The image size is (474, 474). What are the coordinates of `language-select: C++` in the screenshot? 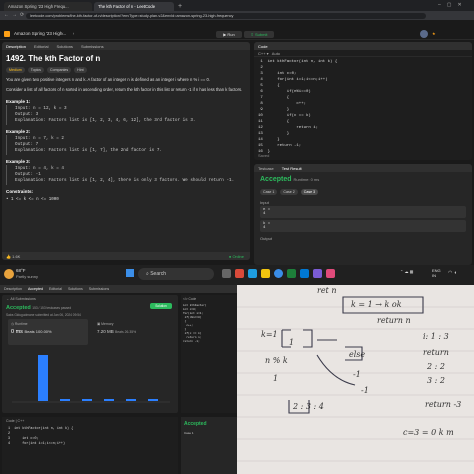 It's located at (262, 53).